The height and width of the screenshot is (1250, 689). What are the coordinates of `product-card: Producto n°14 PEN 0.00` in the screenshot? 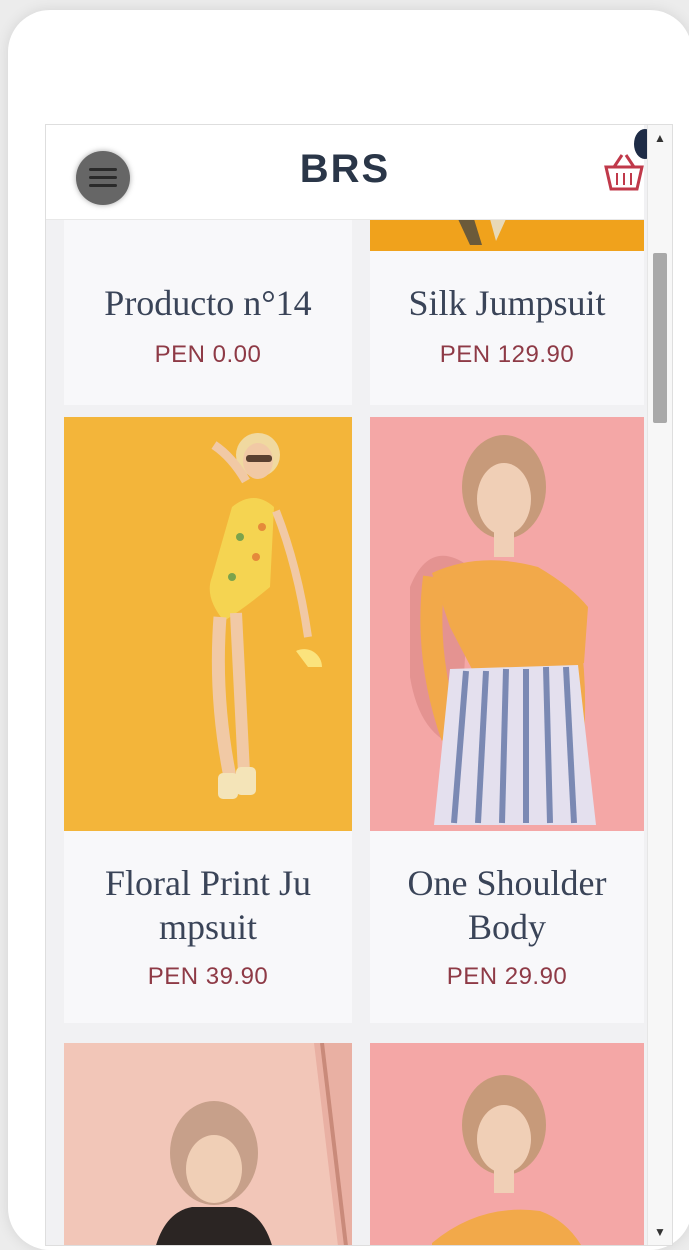 It's located at (208, 312).